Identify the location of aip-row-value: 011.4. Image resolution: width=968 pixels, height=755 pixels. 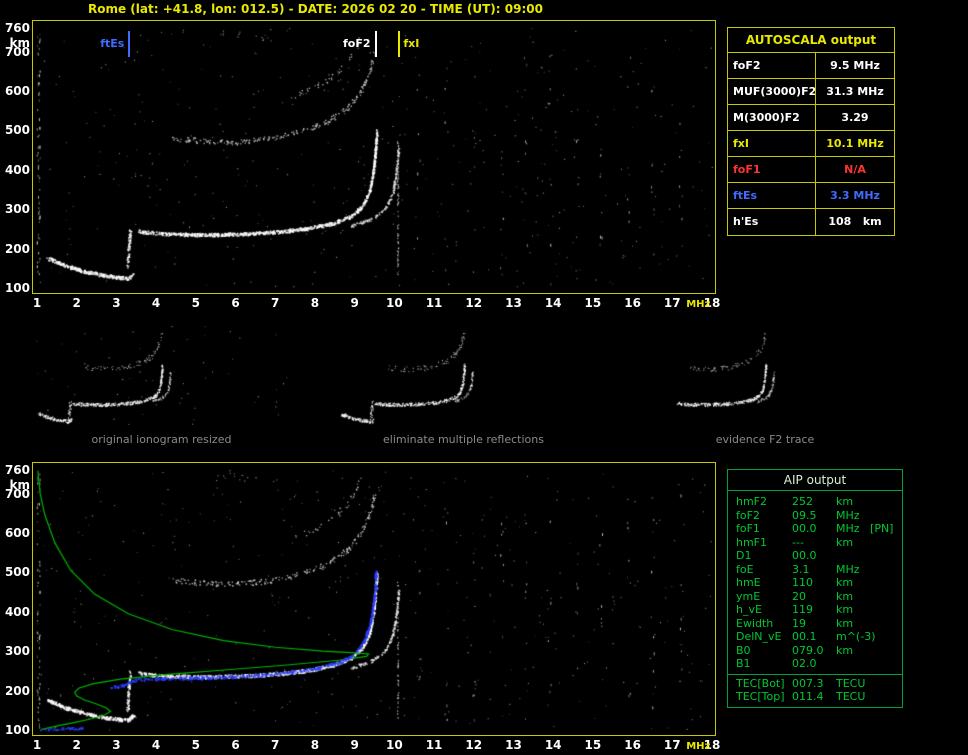
(808, 696).